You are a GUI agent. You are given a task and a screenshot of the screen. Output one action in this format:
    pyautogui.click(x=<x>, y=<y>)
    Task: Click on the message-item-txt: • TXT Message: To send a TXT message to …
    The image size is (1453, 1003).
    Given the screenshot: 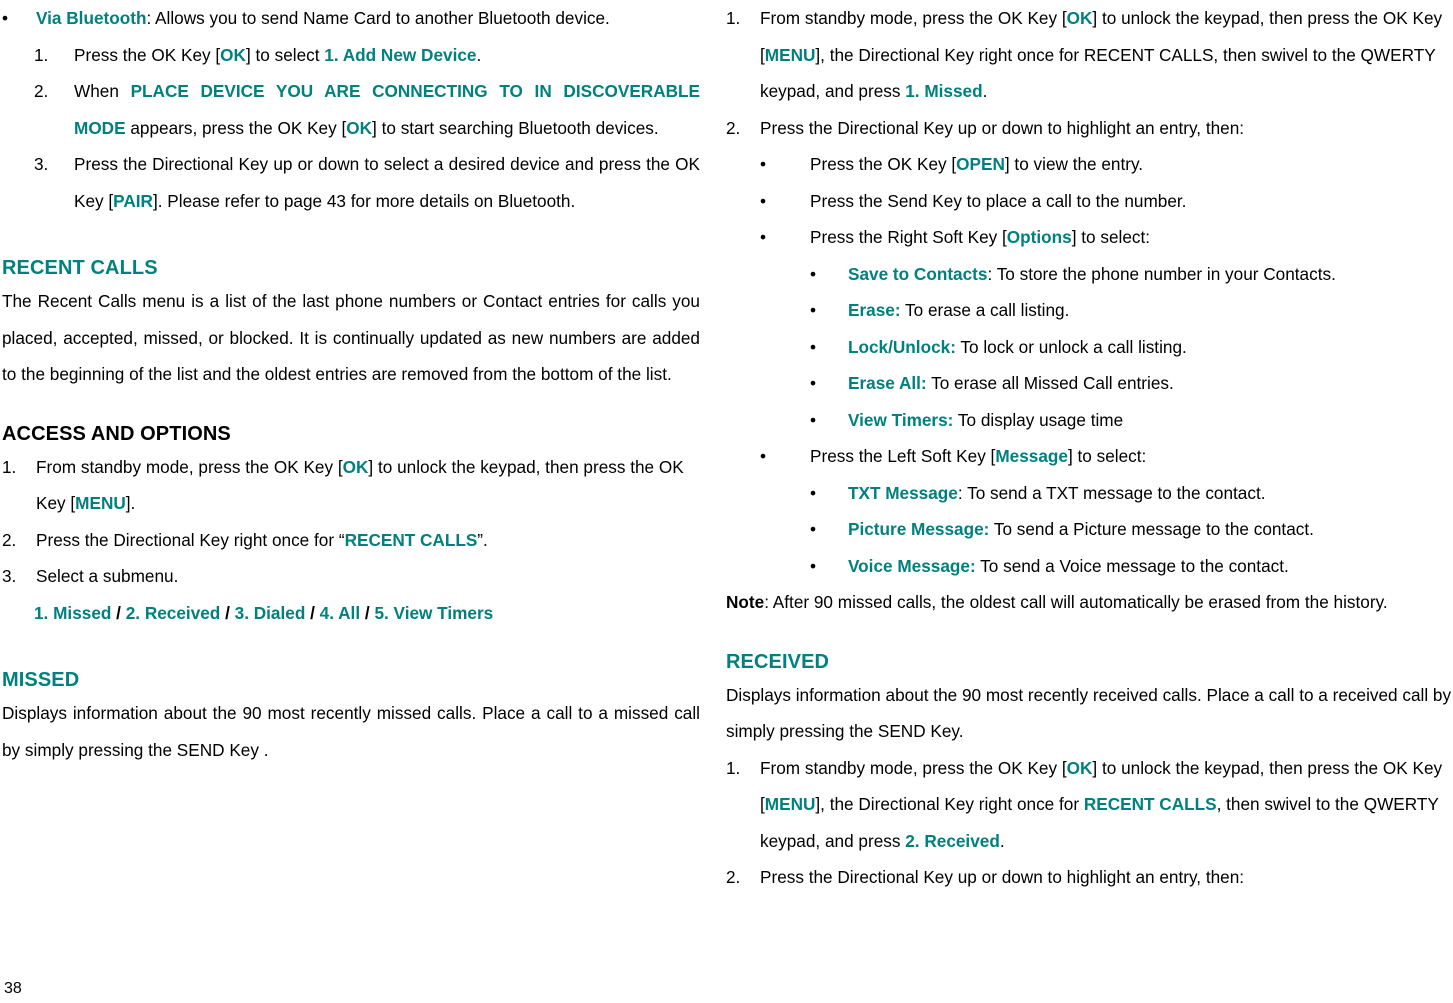 What is the action you would take?
    pyautogui.click(x=1089, y=493)
    